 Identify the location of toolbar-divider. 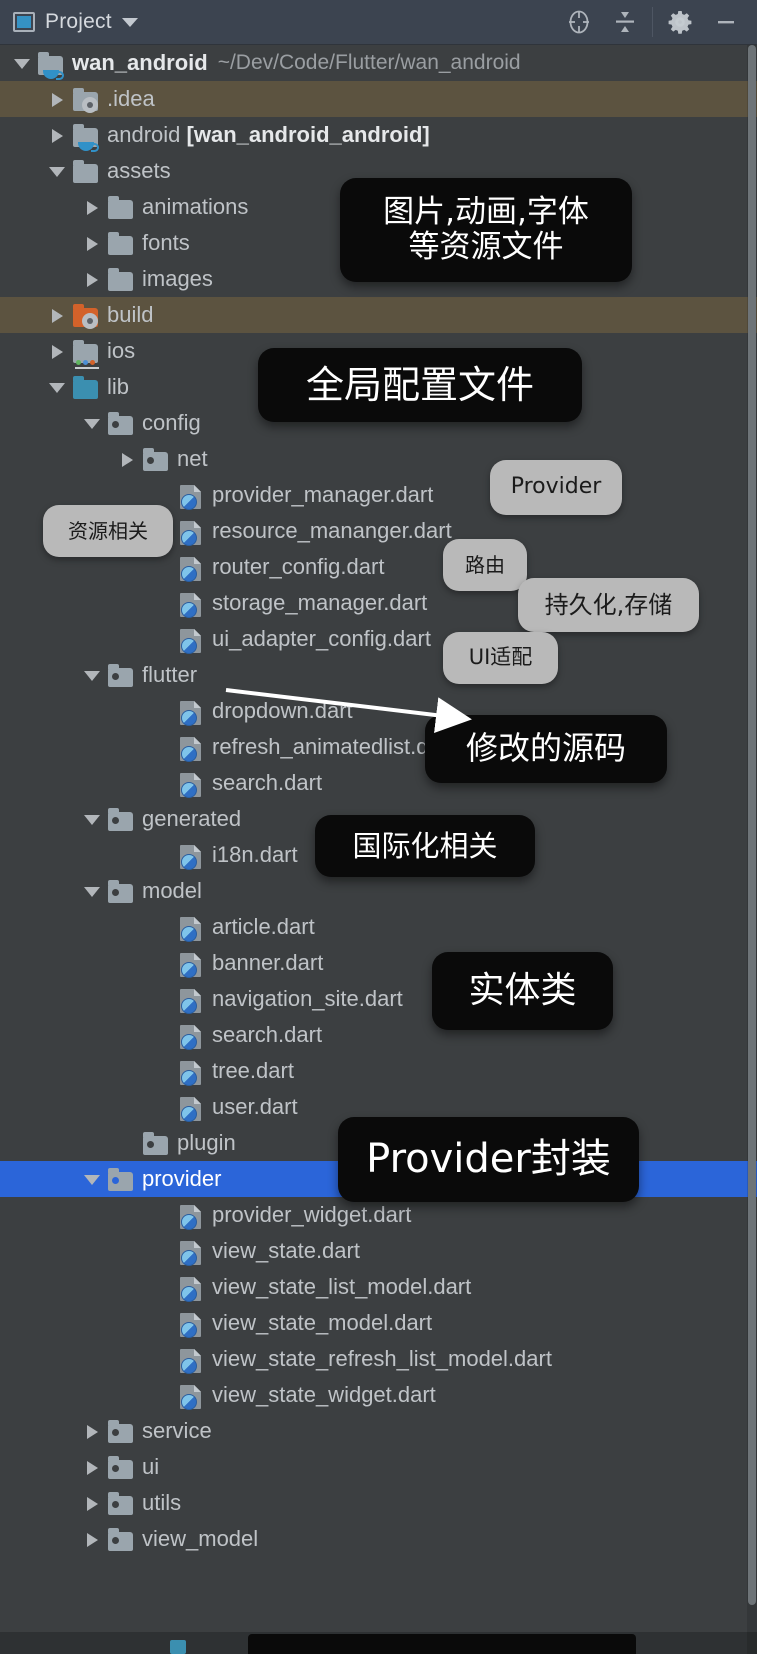
(652, 22).